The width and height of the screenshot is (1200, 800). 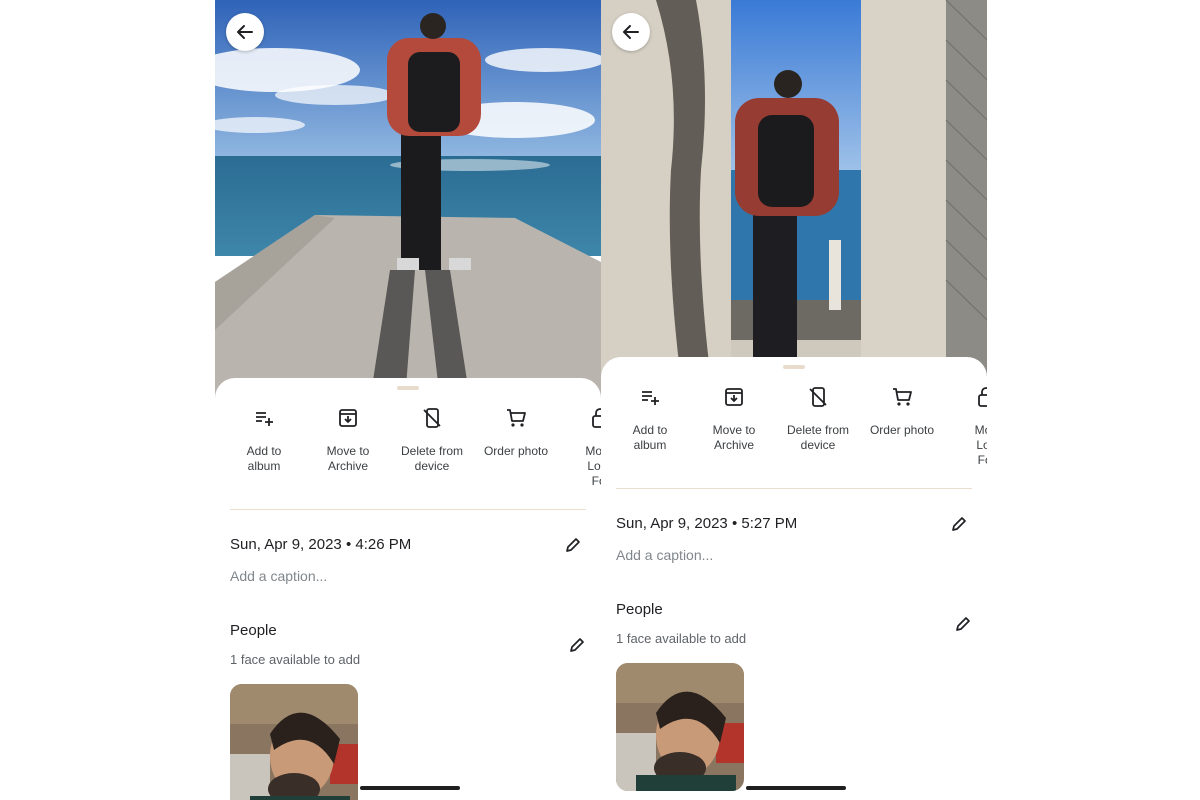 What do you see at coordinates (965, 425) in the screenshot?
I see `move-to-locked-folder-button: Mov Loc Fol` at bounding box center [965, 425].